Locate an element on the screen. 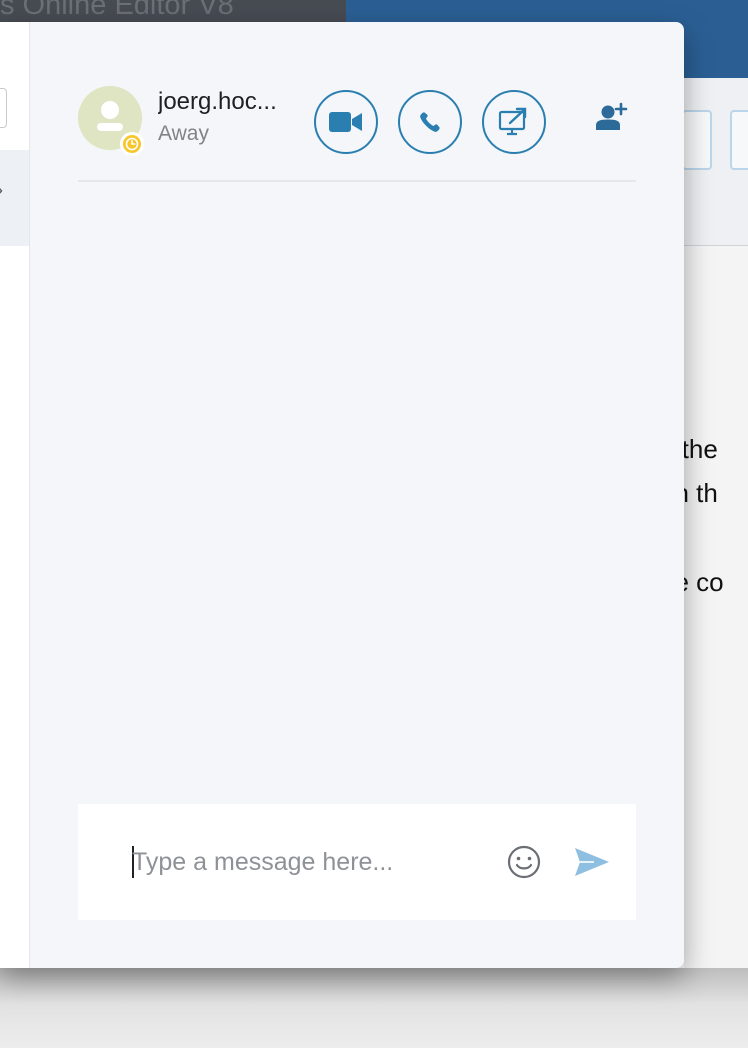  contact-status: Away is located at coordinates (183, 133).